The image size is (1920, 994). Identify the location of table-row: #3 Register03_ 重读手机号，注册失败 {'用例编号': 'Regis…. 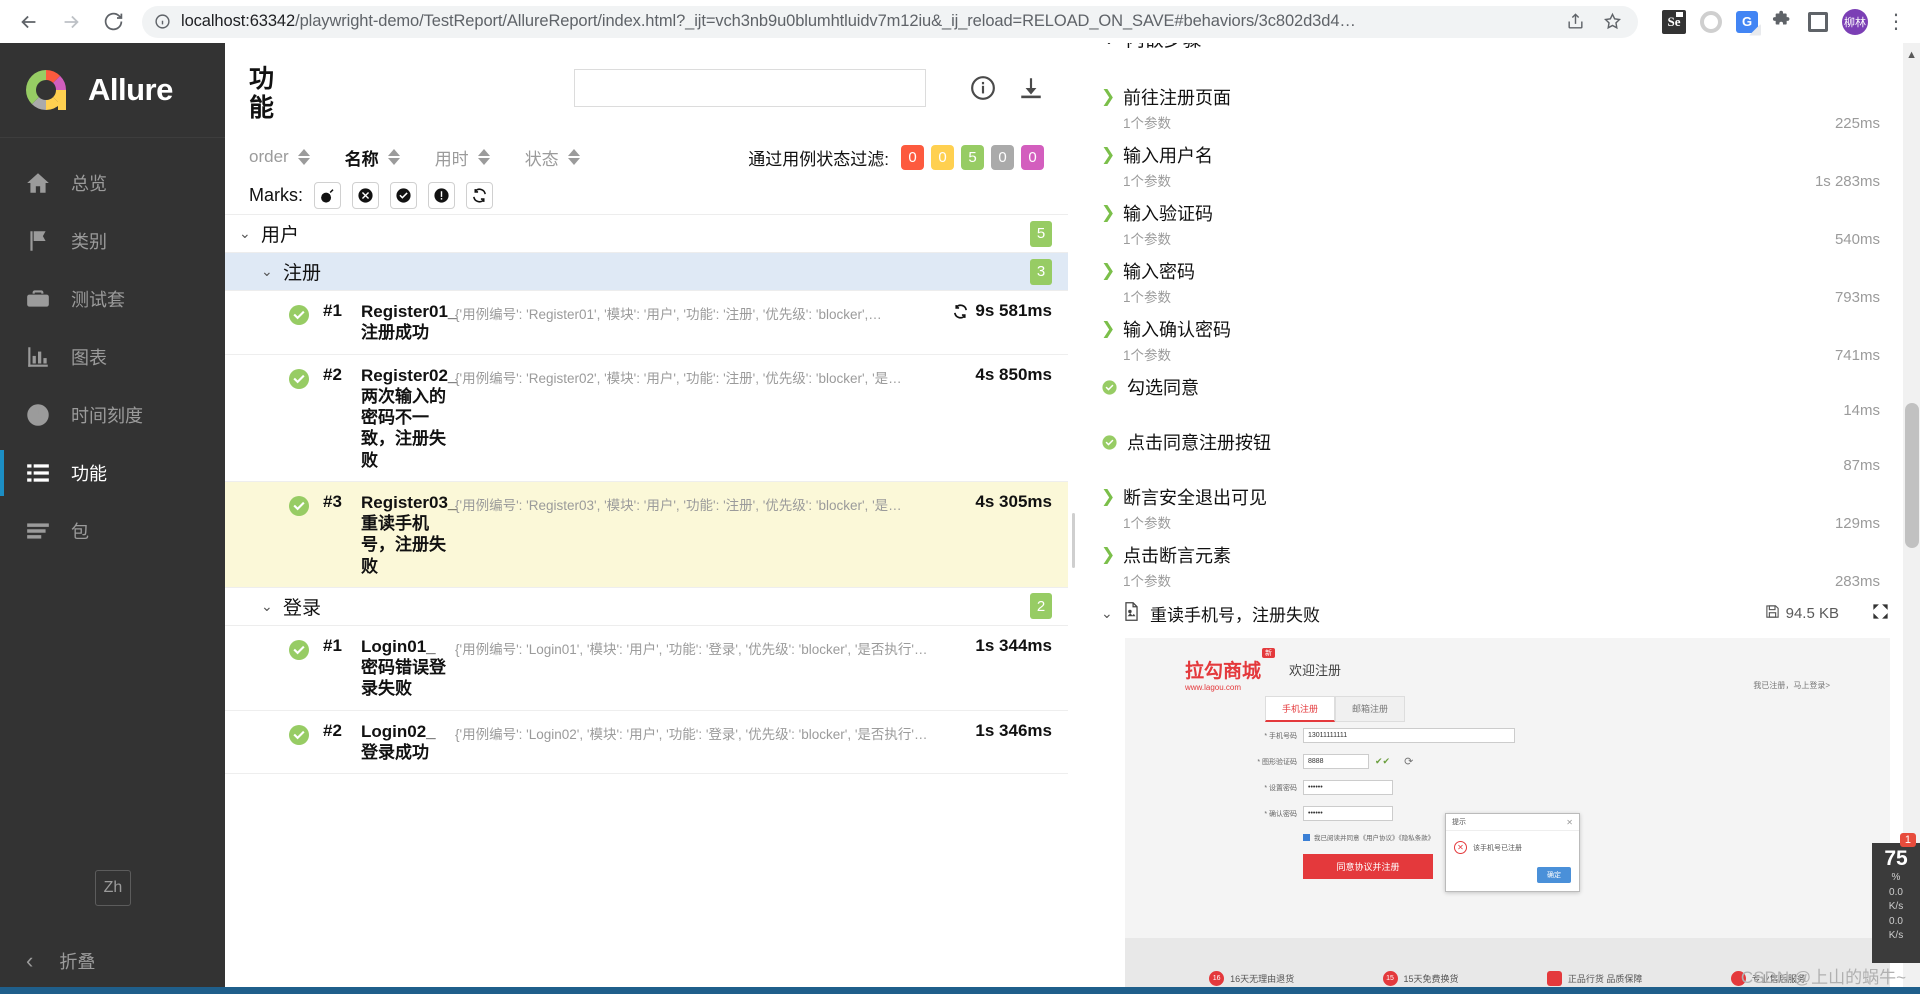
(646, 534).